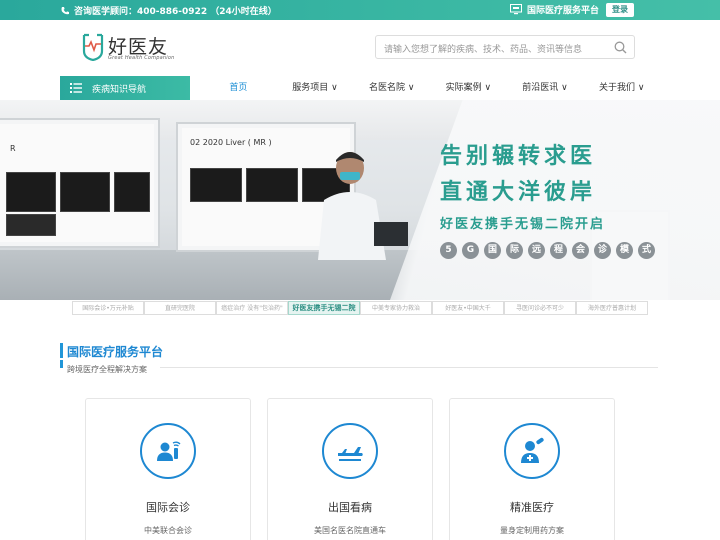 This screenshot has width=720, height=540. I want to click on banner-headline-1: 告别辗转求医, so click(518, 156).